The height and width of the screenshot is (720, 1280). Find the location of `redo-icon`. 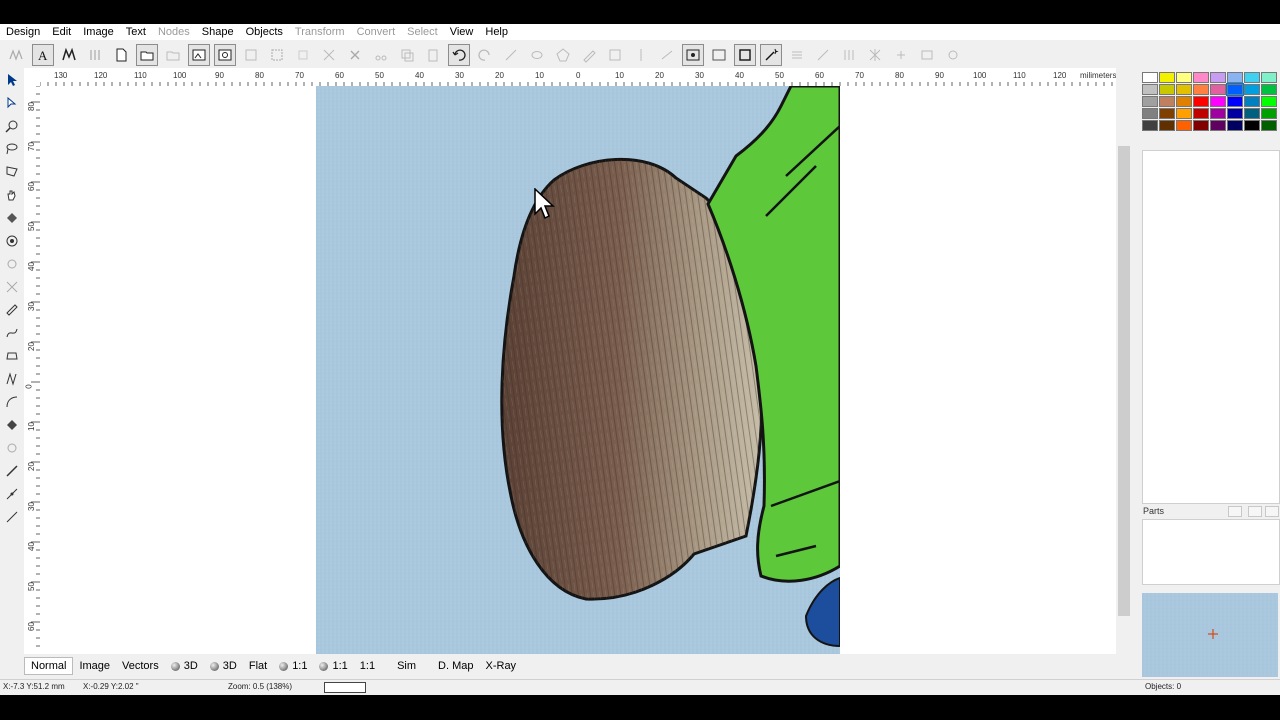

redo-icon is located at coordinates (485, 55).